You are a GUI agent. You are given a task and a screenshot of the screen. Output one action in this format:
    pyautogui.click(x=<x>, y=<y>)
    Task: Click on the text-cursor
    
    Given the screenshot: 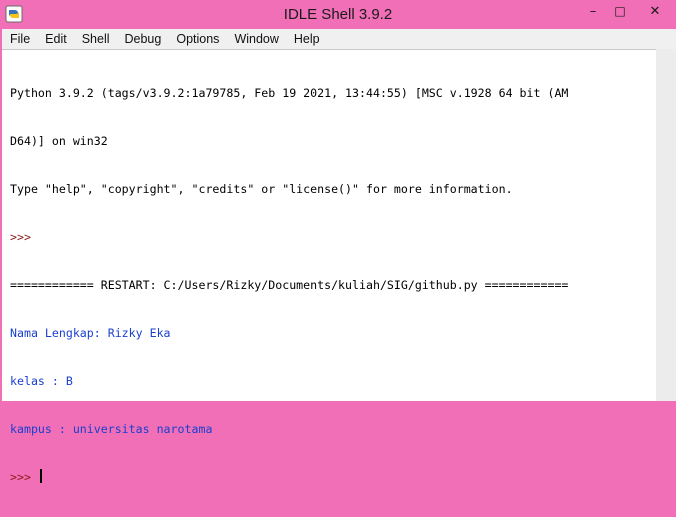 What is the action you would take?
    pyautogui.click(x=40, y=476)
    